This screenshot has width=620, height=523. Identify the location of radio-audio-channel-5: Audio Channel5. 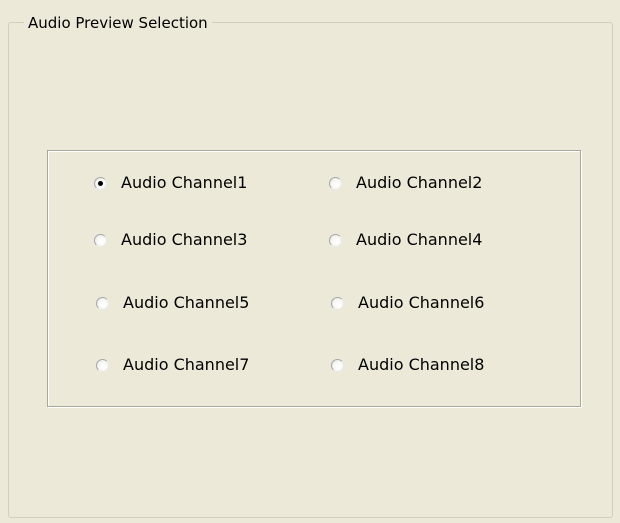
(172, 303).